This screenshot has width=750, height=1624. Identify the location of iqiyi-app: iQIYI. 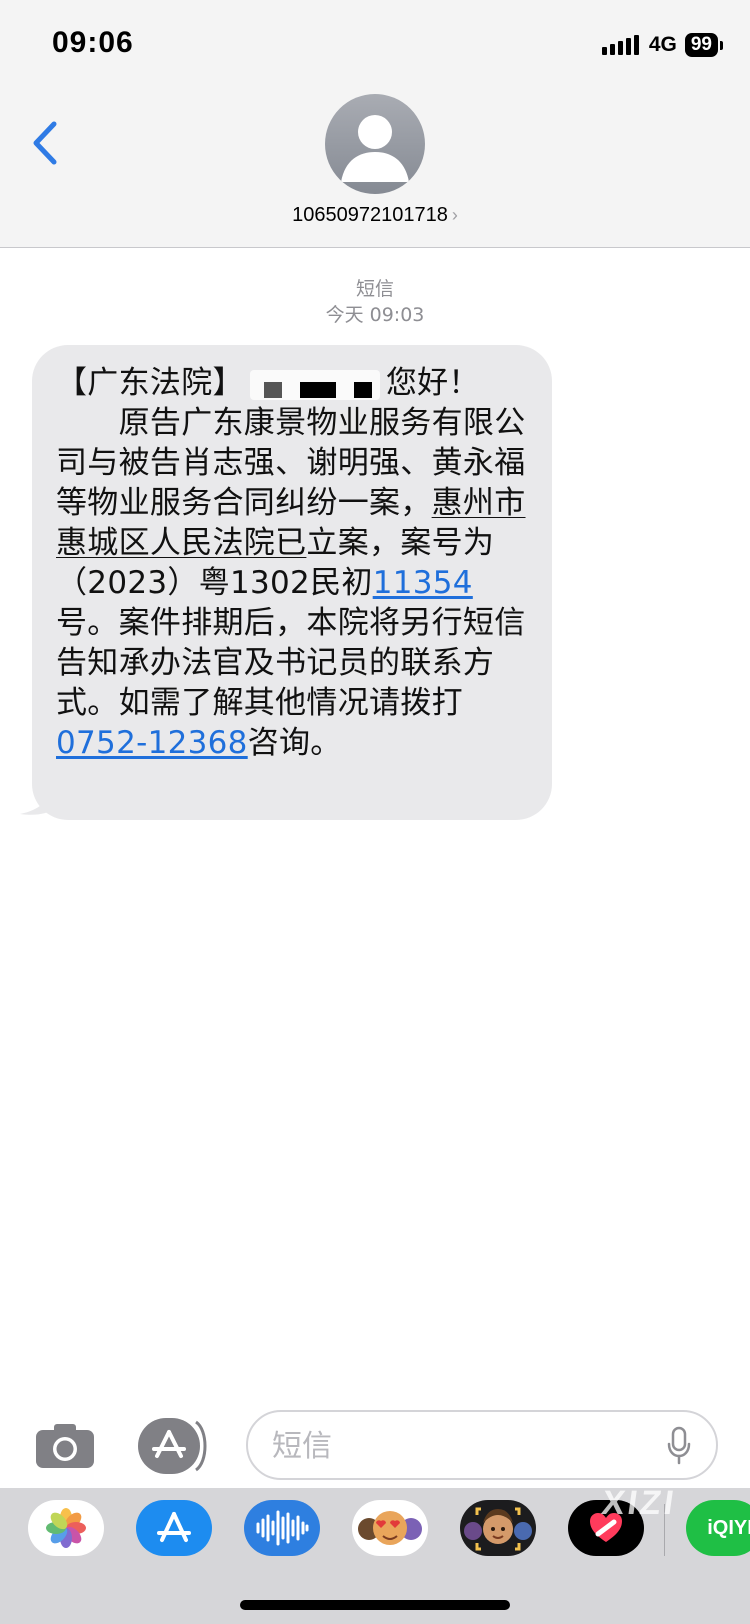
(718, 1528).